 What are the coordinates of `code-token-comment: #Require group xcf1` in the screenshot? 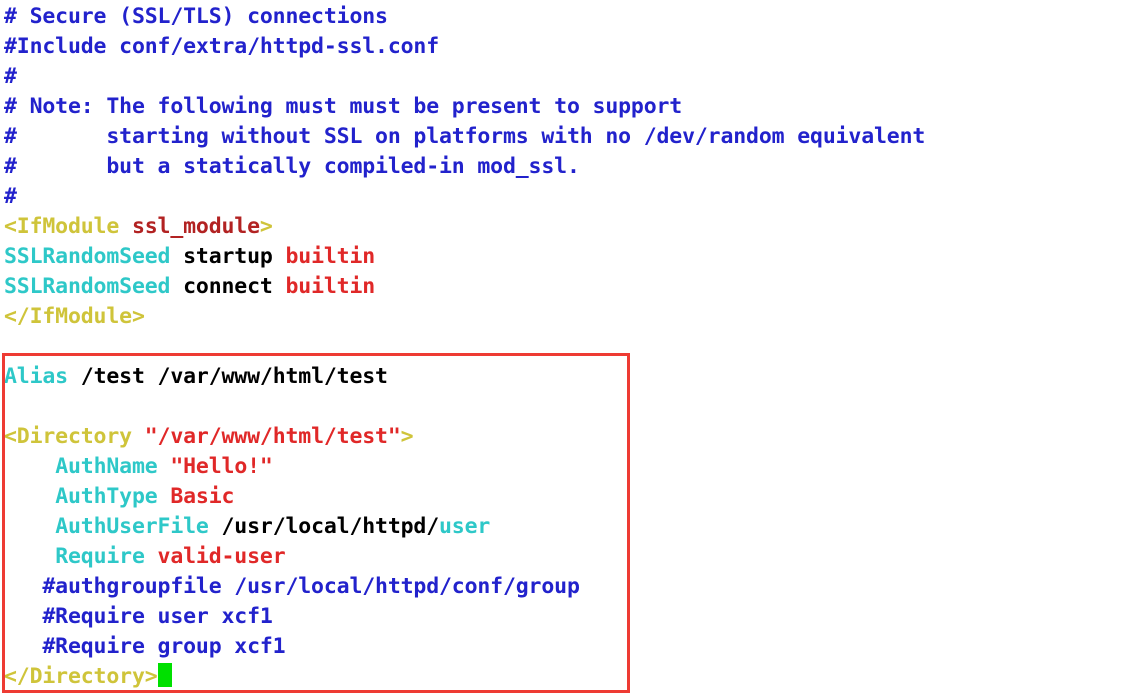 It's located at (145, 646).